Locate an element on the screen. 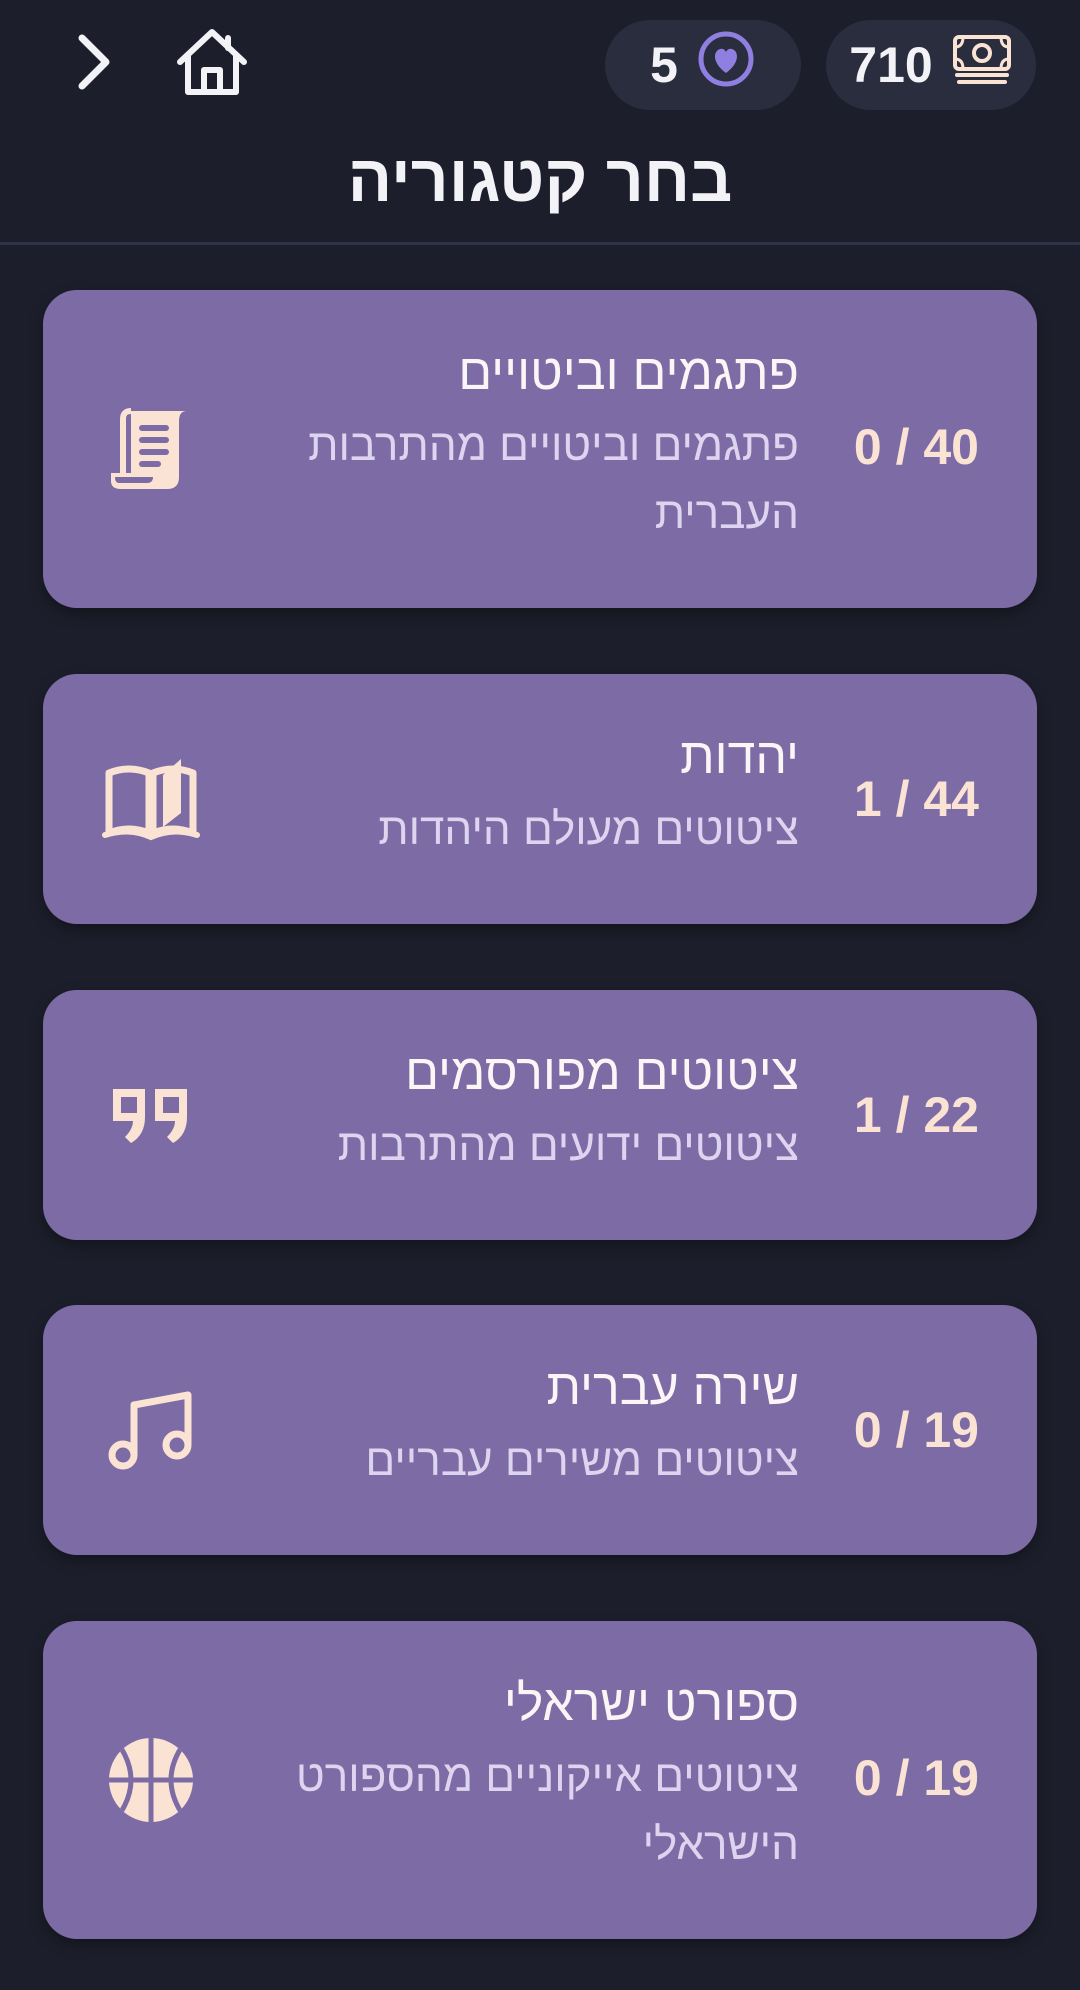 This screenshot has width=1080, height=1990. lives-counter: 5 is located at coordinates (703, 65).